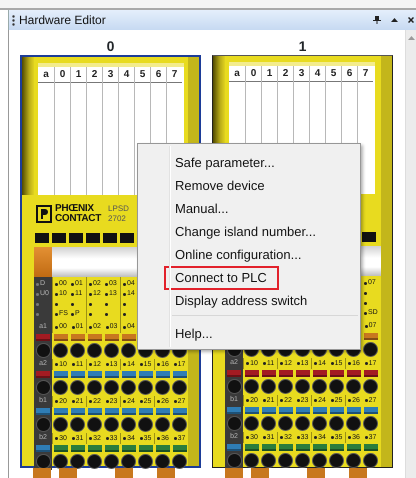  What do you see at coordinates (78, 219) in the screenshot?
I see `brand-name: CONTACT` at bounding box center [78, 219].